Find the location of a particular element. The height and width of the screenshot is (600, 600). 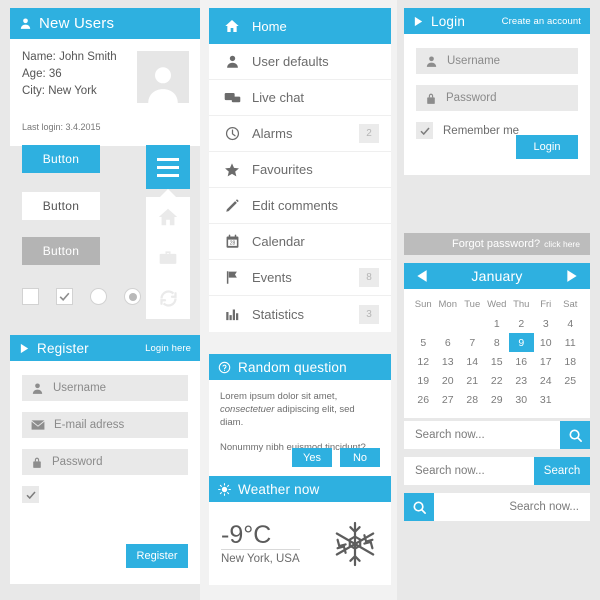

calendar-day: 8 is located at coordinates (497, 342).